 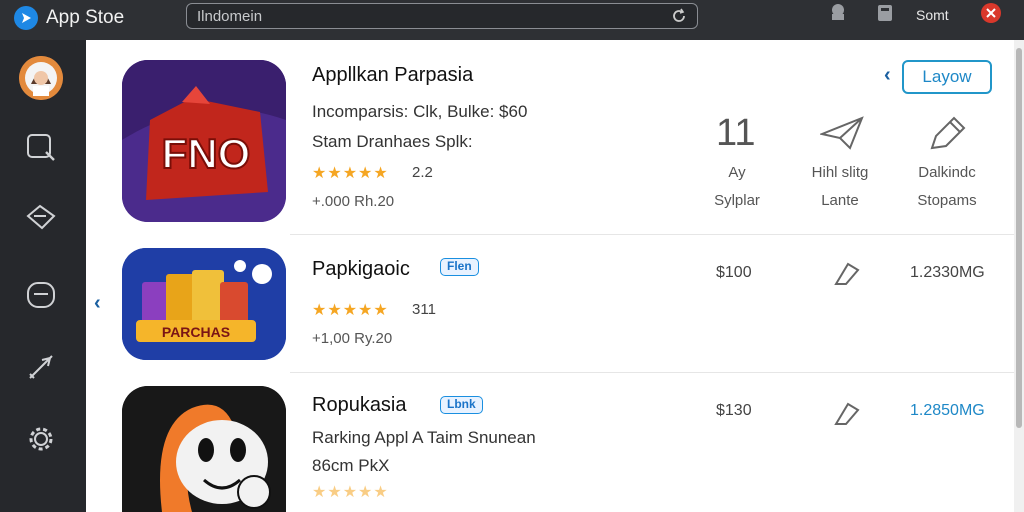 What do you see at coordinates (41, 295) in the screenshot?
I see `inbox-icon` at bounding box center [41, 295].